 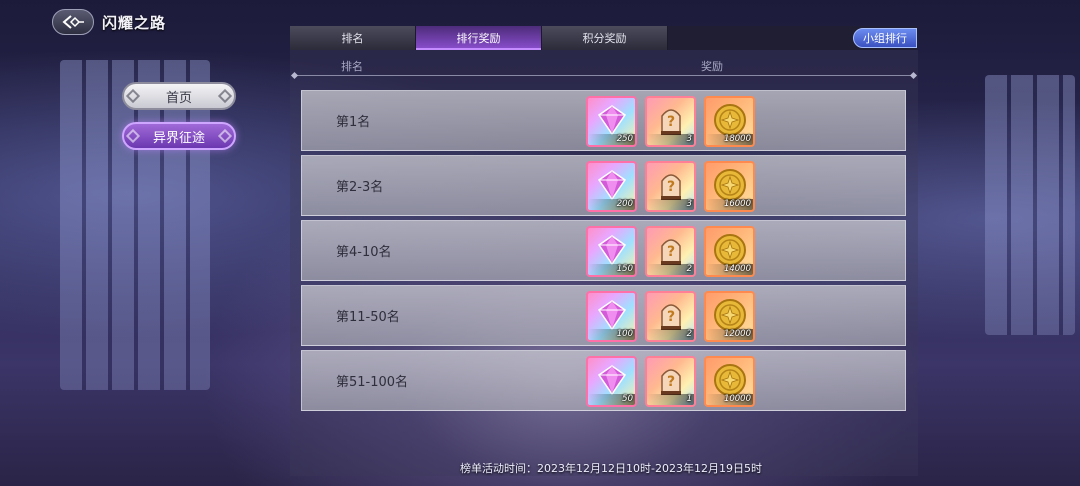 What do you see at coordinates (729, 186) in the screenshot?
I see `reward-item: 16000` at bounding box center [729, 186].